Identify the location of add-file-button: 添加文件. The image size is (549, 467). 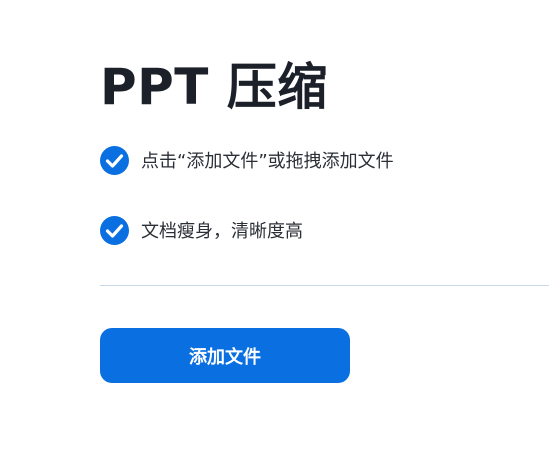
(225, 355).